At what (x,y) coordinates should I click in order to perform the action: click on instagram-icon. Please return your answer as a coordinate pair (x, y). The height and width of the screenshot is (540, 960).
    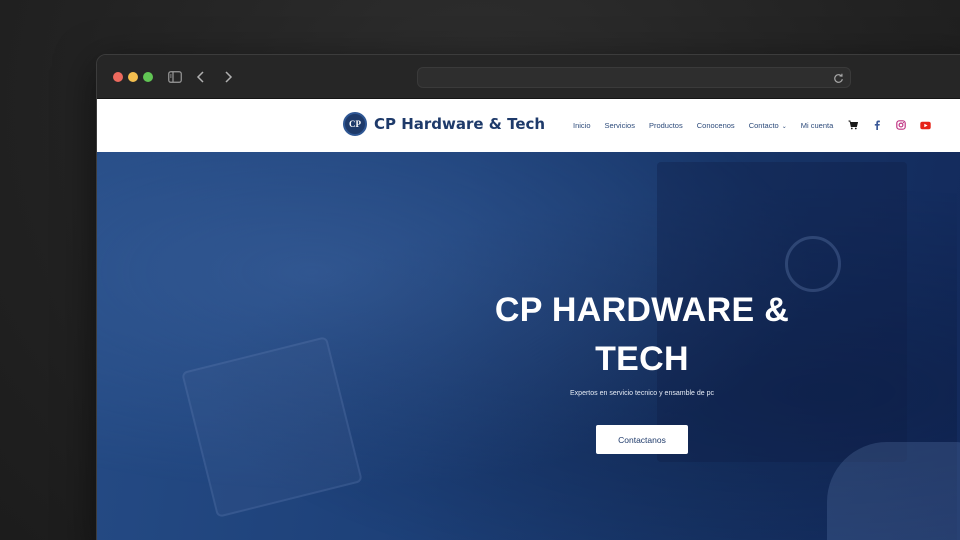
    Looking at the image, I should click on (901, 125).